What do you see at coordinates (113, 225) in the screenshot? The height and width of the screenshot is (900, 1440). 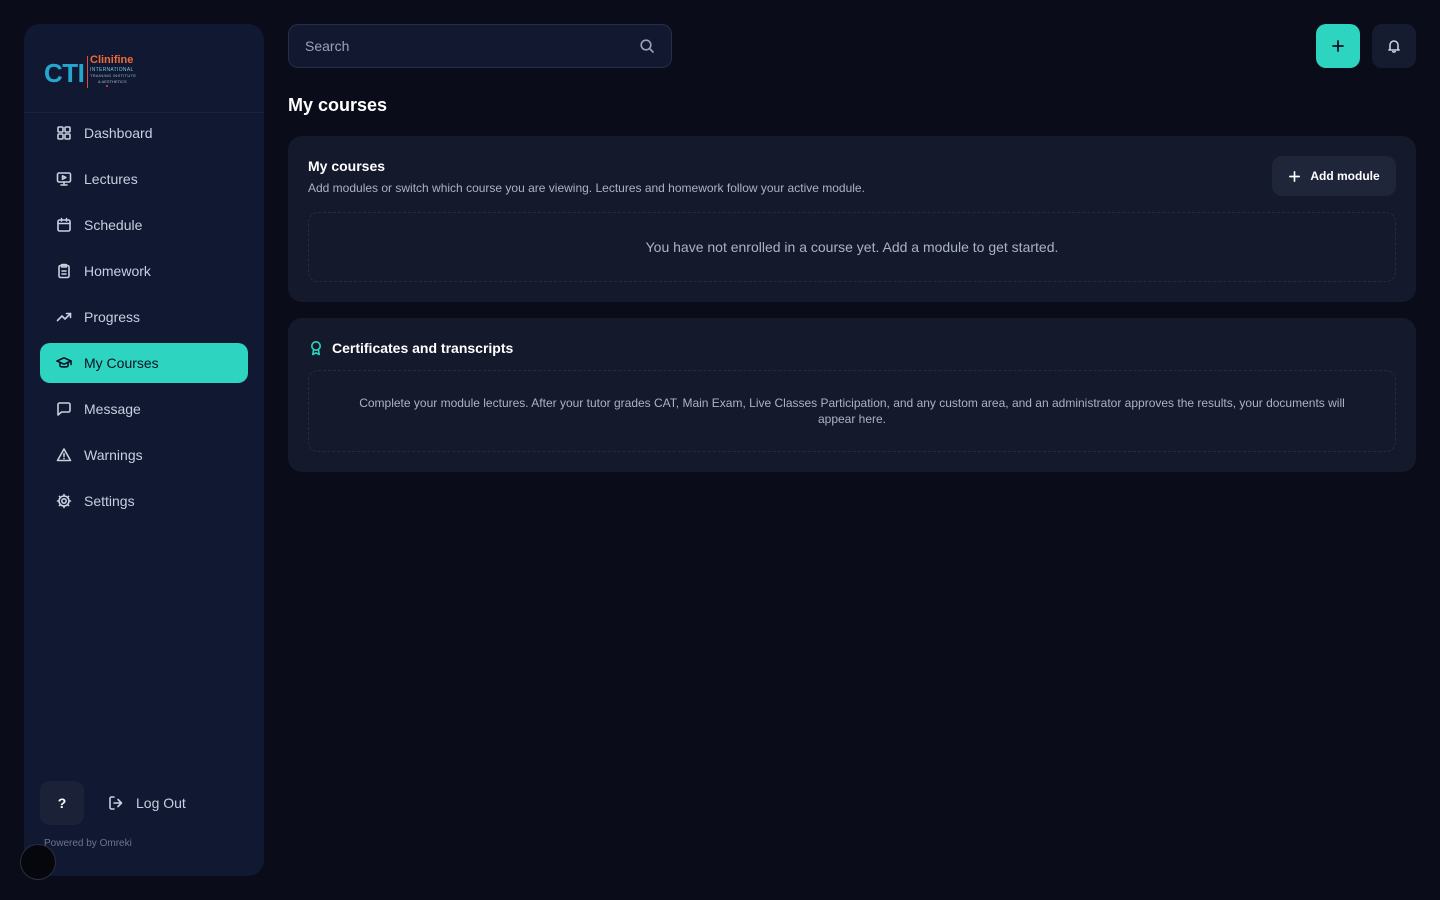 I see `sidebar-item-label: Schedule` at bounding box center [113, 225].